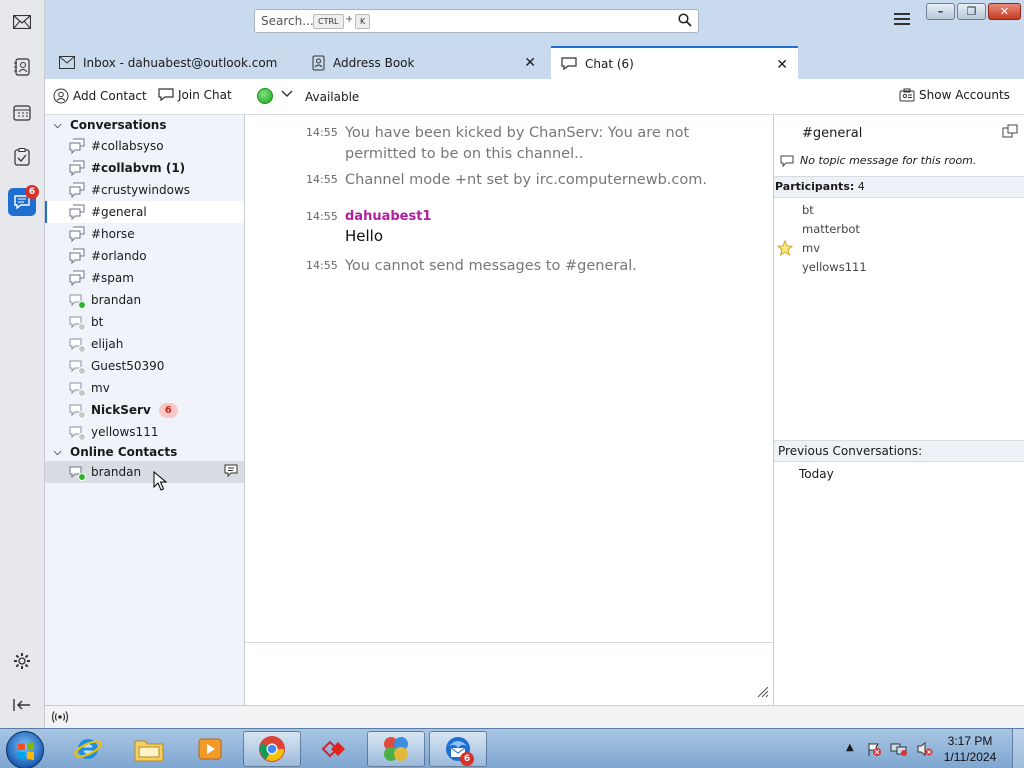 Image resolution: width=1024 pixels, height=768 pixels. What do you see at coordinates (118, 125) in the screenshot?
I see `group-label: Conversations` at bounding box center [118, 125].